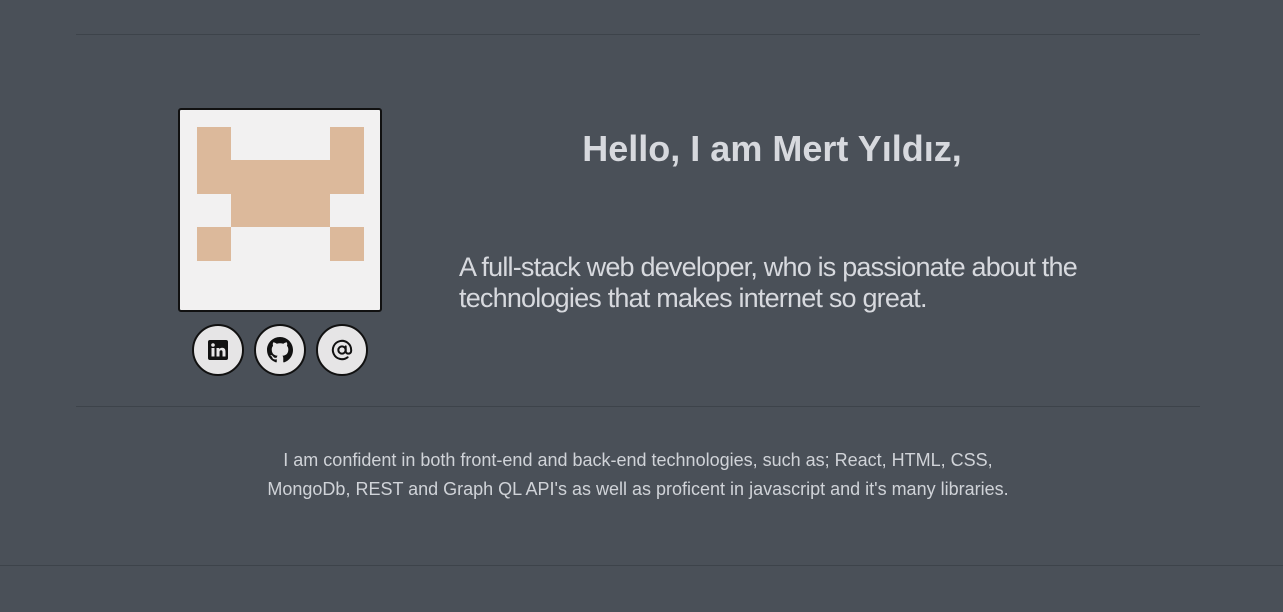 The image size is (1283, 612). I want to click on github-icon, so click(280, 350).